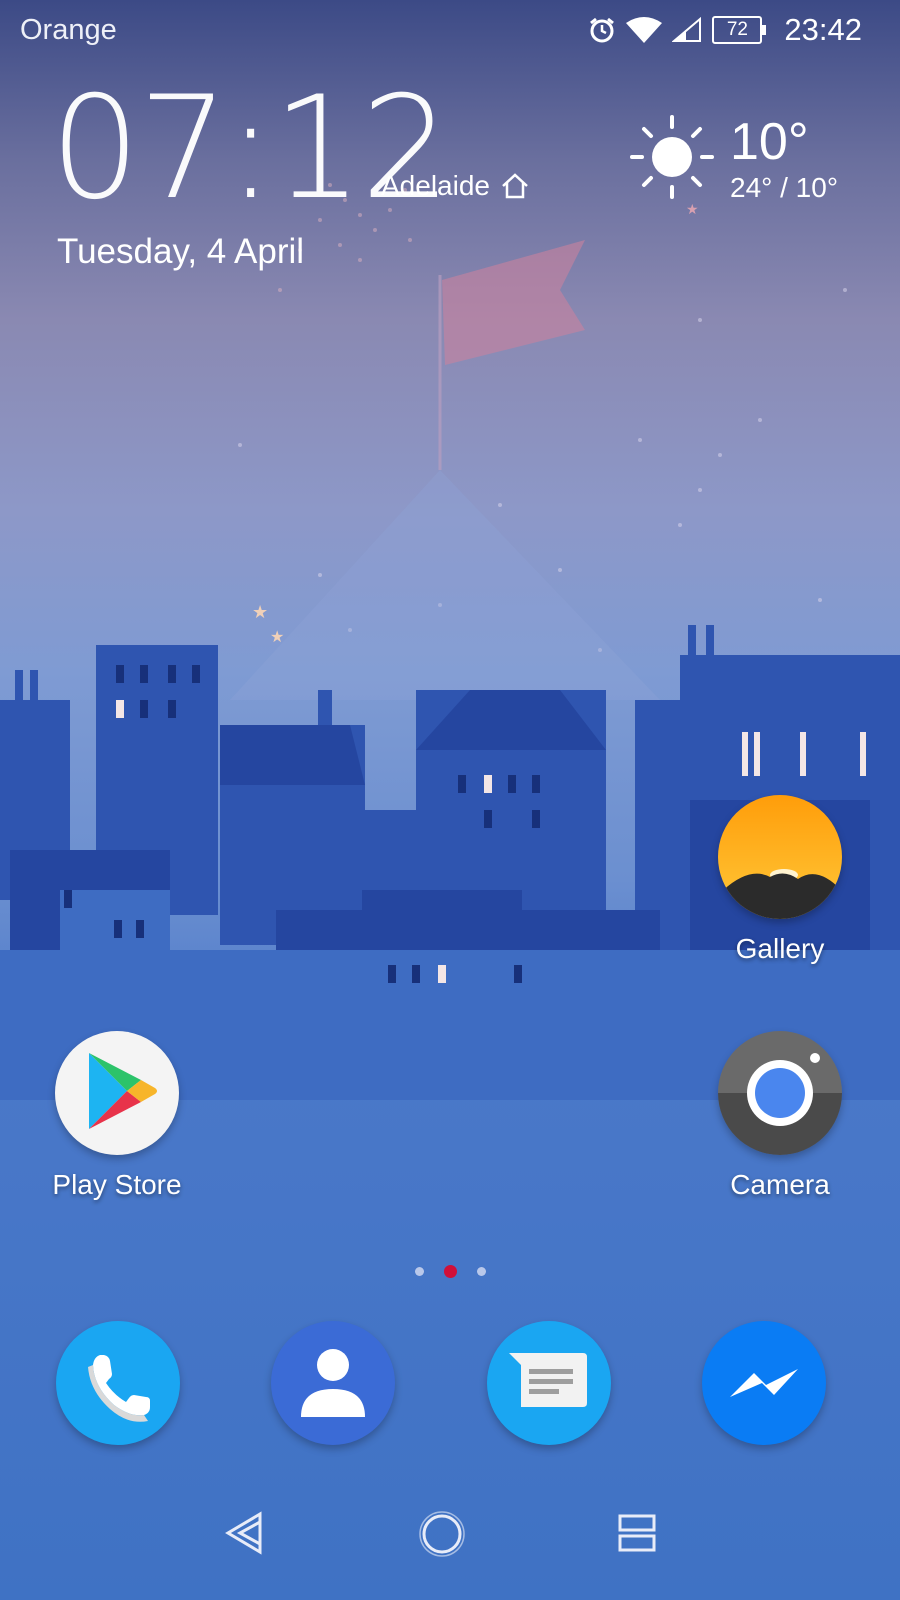 The width and height of the screenshot is (900, 1600). What do you see at coordinates (119, 1388) in the screenshot?
I see `phone-icon` at bounding box center [119, 1388].